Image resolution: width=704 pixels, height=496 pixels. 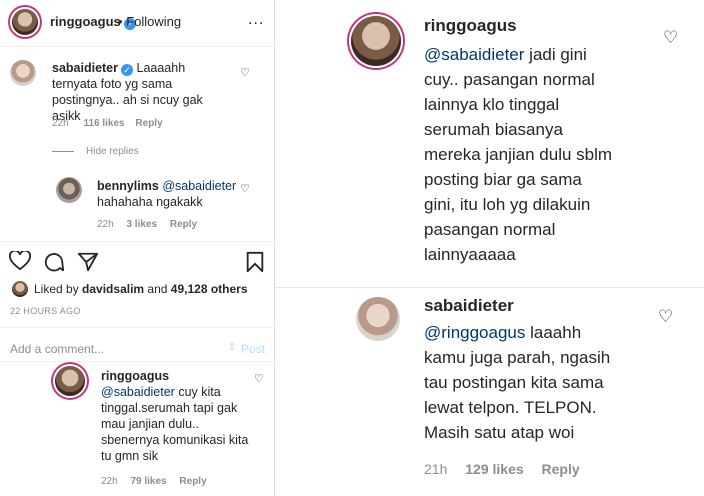 I want to click on post-author-name: ringgoagus, so click(x=85, y=21).